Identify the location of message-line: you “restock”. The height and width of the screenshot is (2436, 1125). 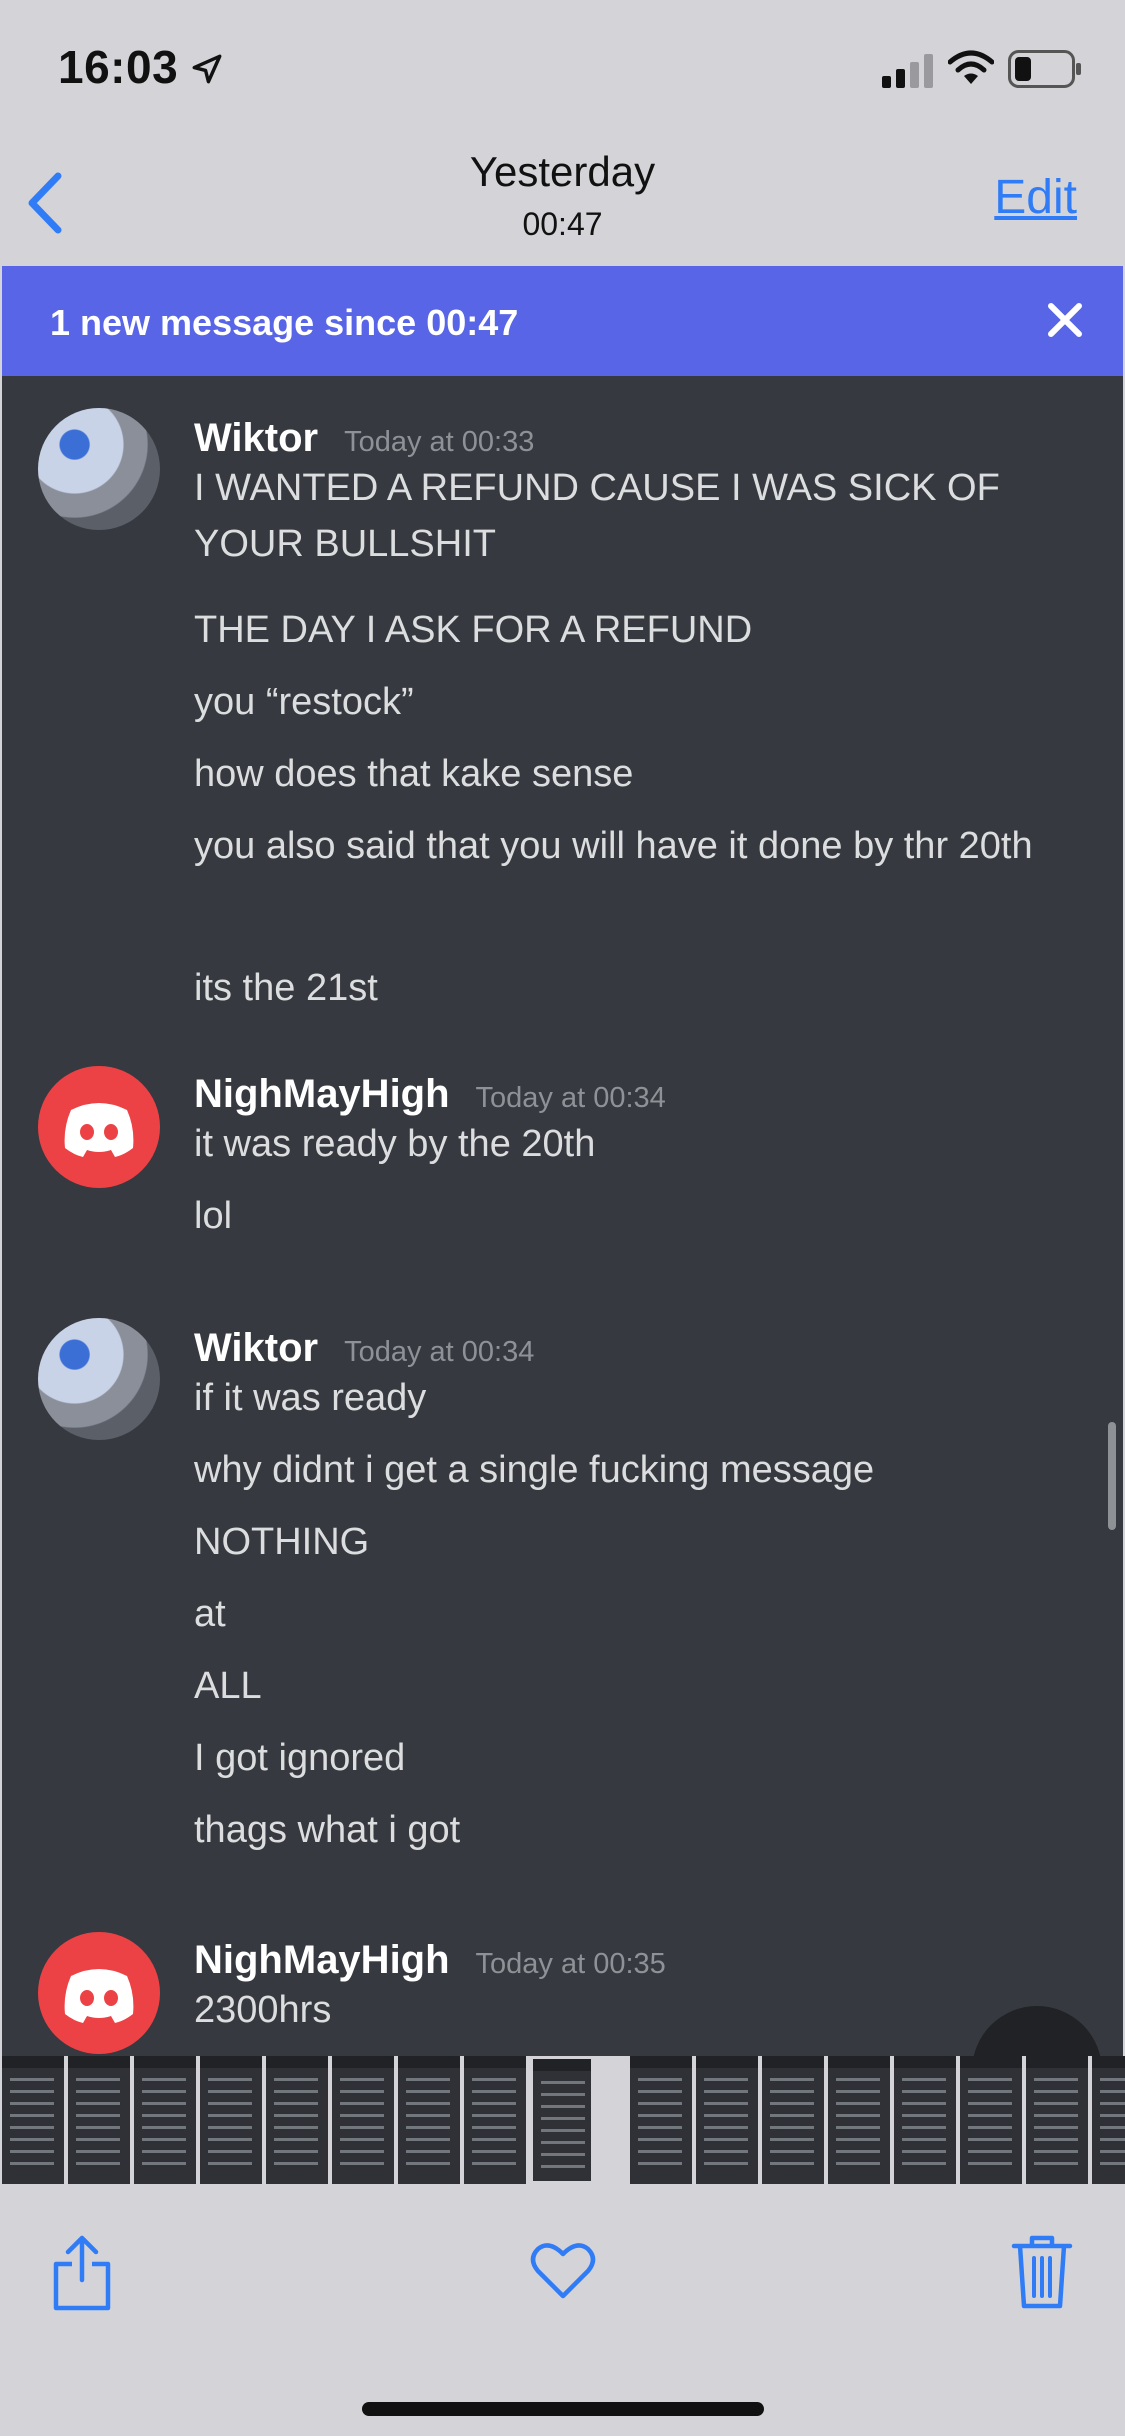
(304, 702).